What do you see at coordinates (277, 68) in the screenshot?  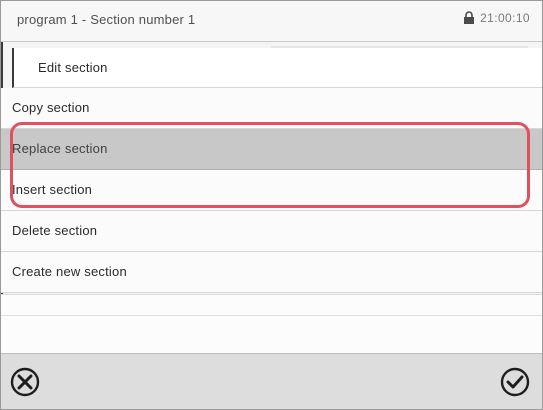 I see `menu-item-edit-section: Edit section` at bounding box center [277, 68].